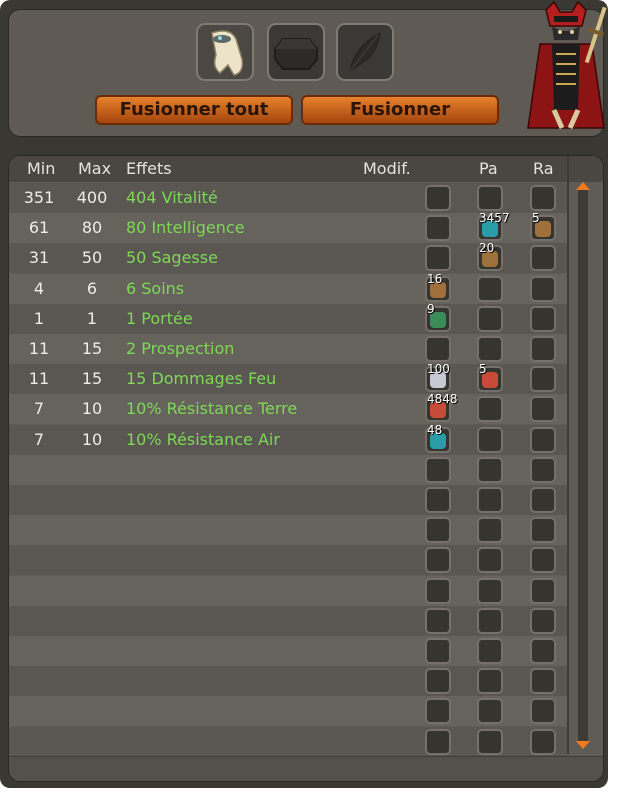  What do you see at coordinates (435, 278) in the screenshot?
I see `rune-count: 16` at bounding box center [435, 278].